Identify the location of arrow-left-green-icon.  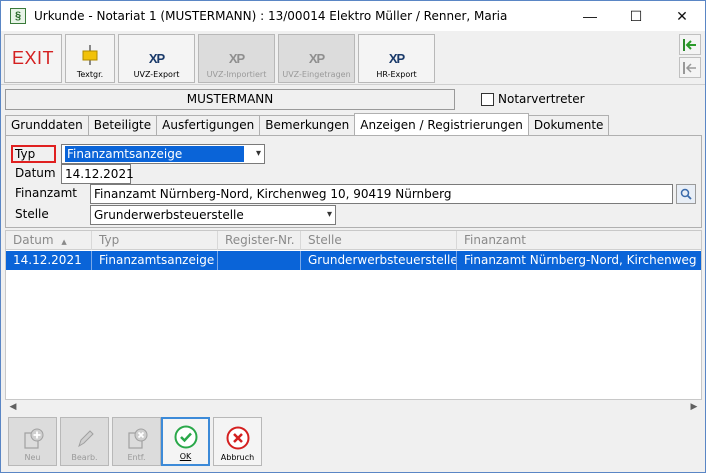
(689, 44).